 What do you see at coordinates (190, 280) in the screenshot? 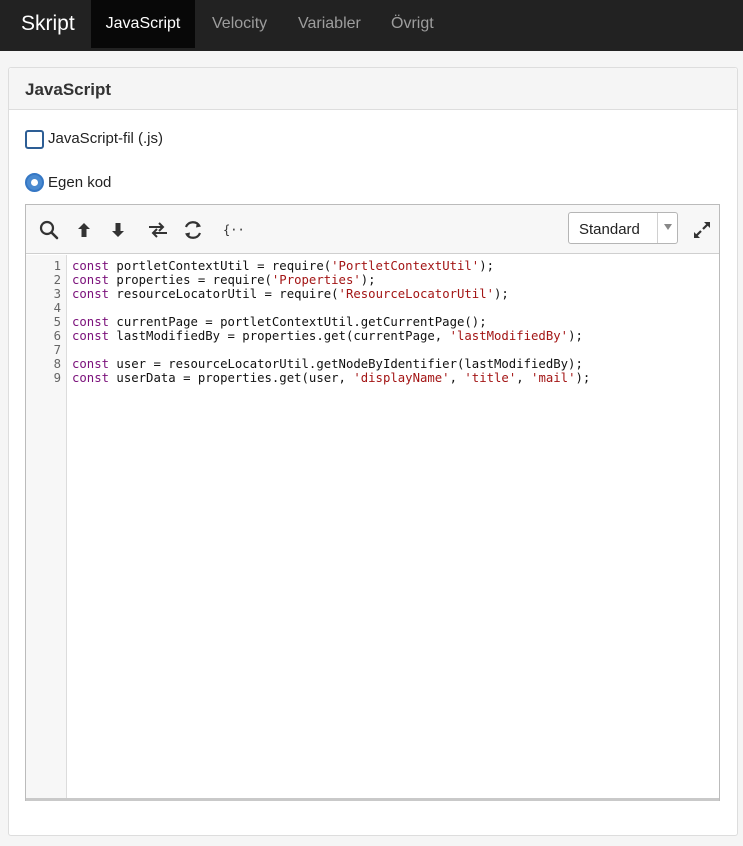
I see `code-text: properties = require(` at bounding box center [190, 280].